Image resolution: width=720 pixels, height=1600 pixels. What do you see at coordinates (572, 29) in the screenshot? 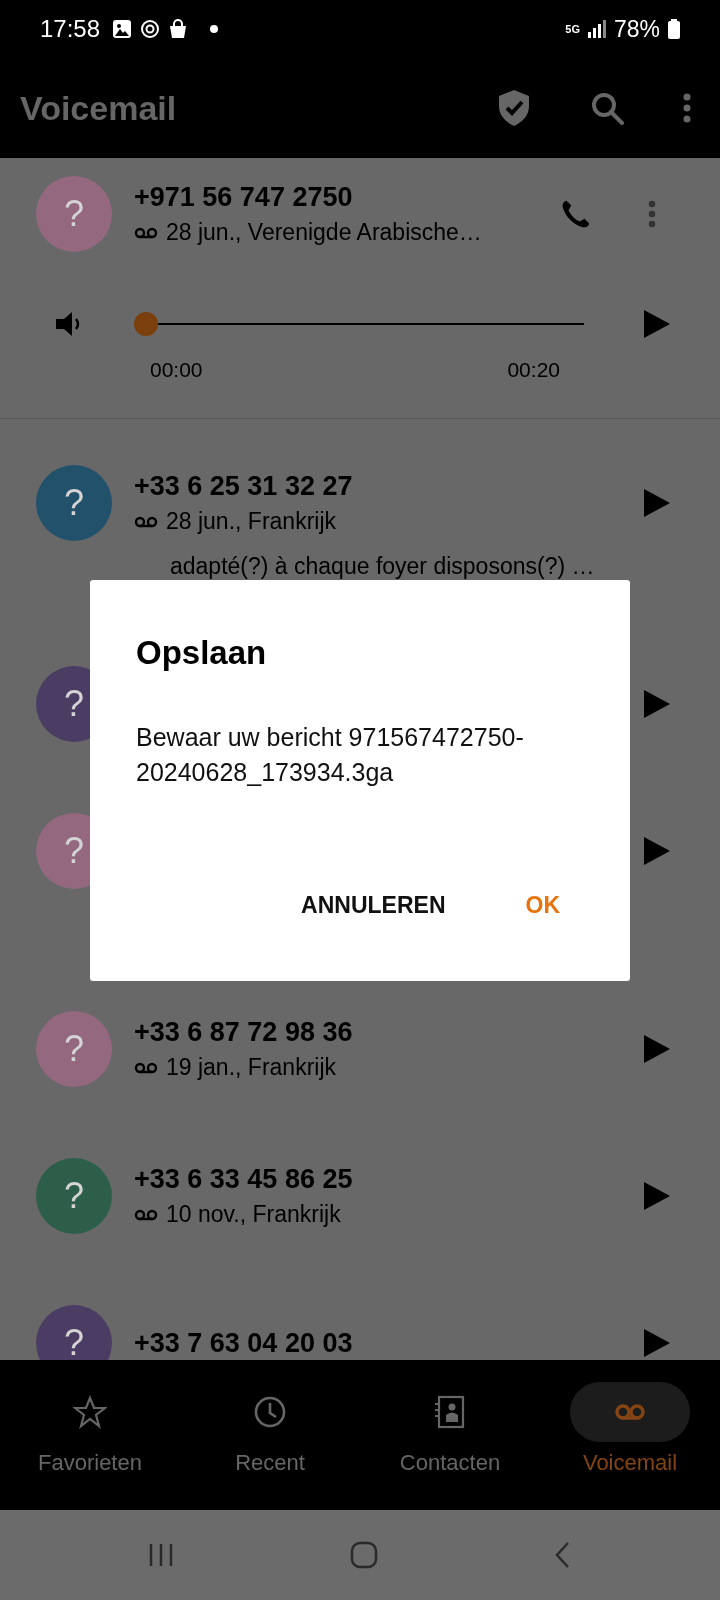
I see `network-label: 5G` at bounding box center [572, 29].